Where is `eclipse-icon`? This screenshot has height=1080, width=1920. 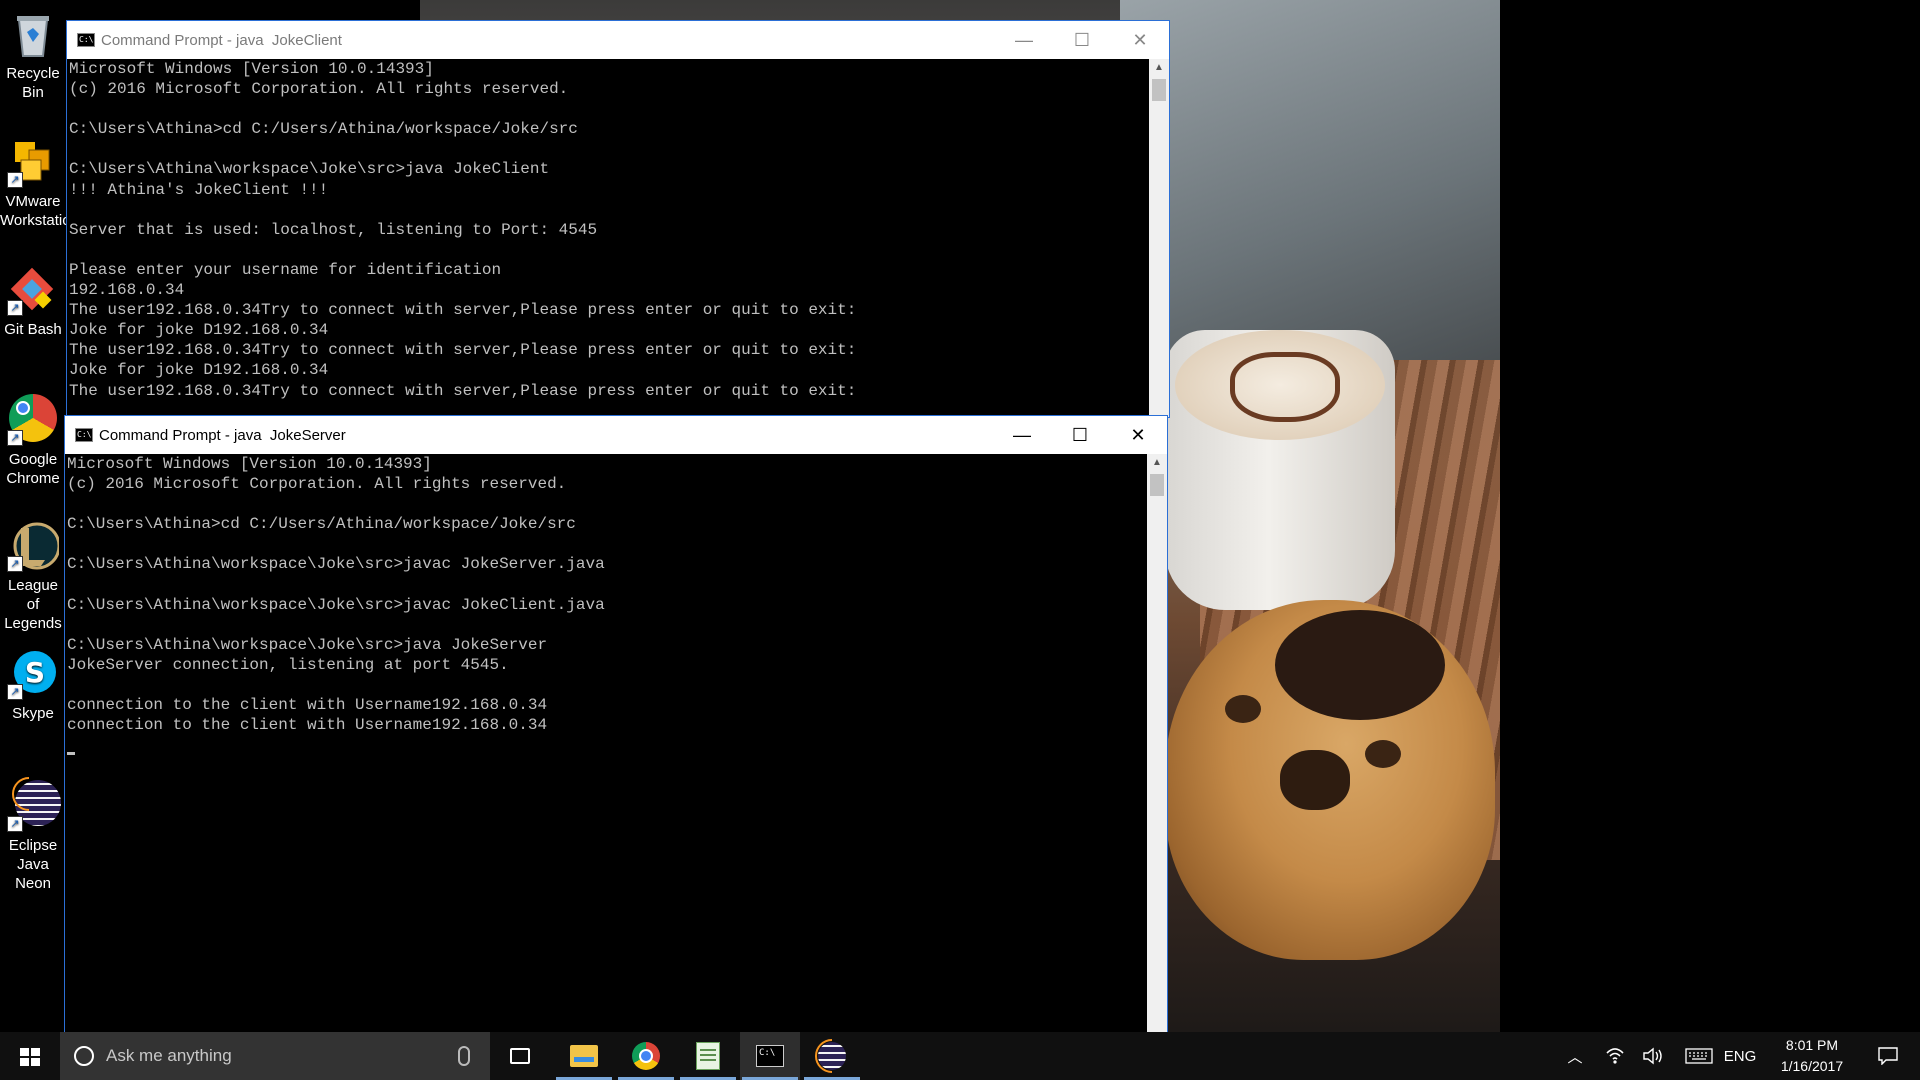 eclipse-icon is located at coordinates (832, 1056).